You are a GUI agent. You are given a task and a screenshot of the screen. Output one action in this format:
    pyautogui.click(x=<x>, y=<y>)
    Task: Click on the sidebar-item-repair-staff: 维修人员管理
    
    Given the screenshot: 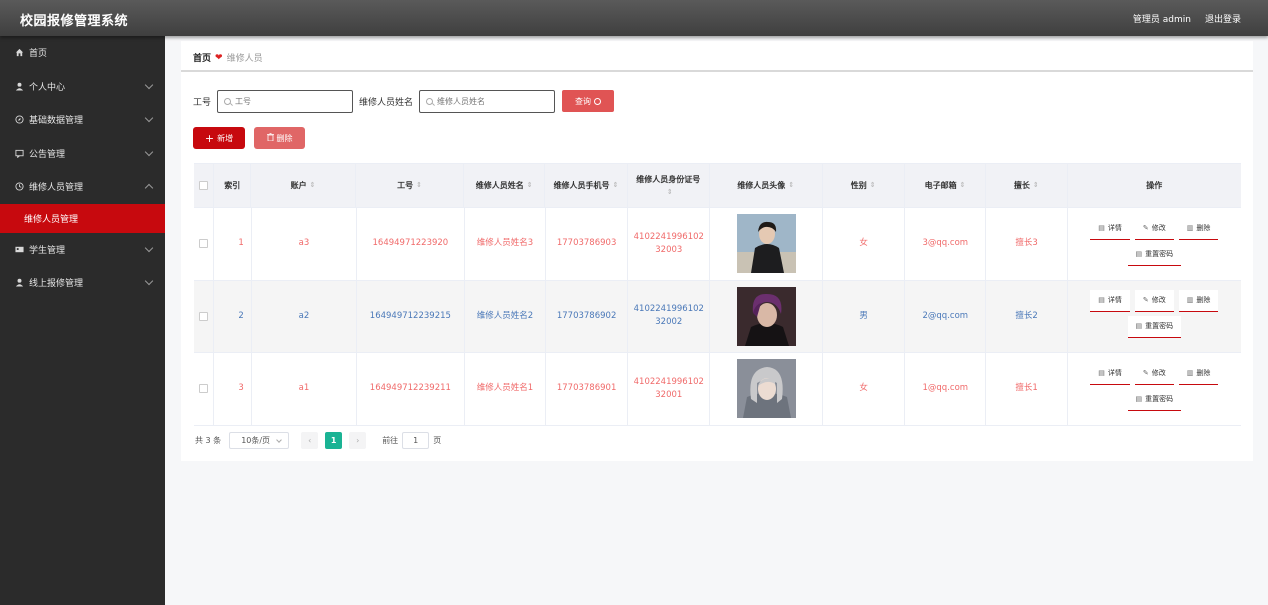 What is the action you would take?
    pyautogui.click(x=82, y=187)
    